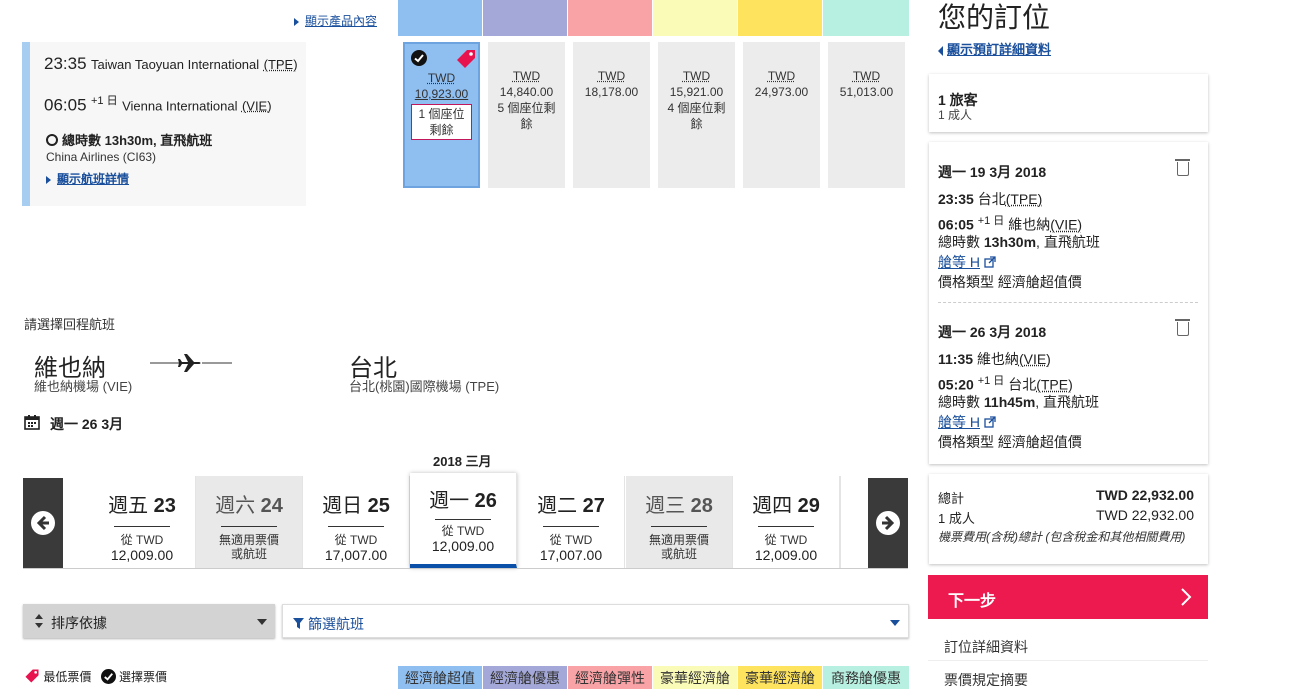 The width and height of the screenshot is (1314, 689). I want to click on date-tab-sun-25: 週日 25 從 TWD 17,007.00, so click(356, 522).